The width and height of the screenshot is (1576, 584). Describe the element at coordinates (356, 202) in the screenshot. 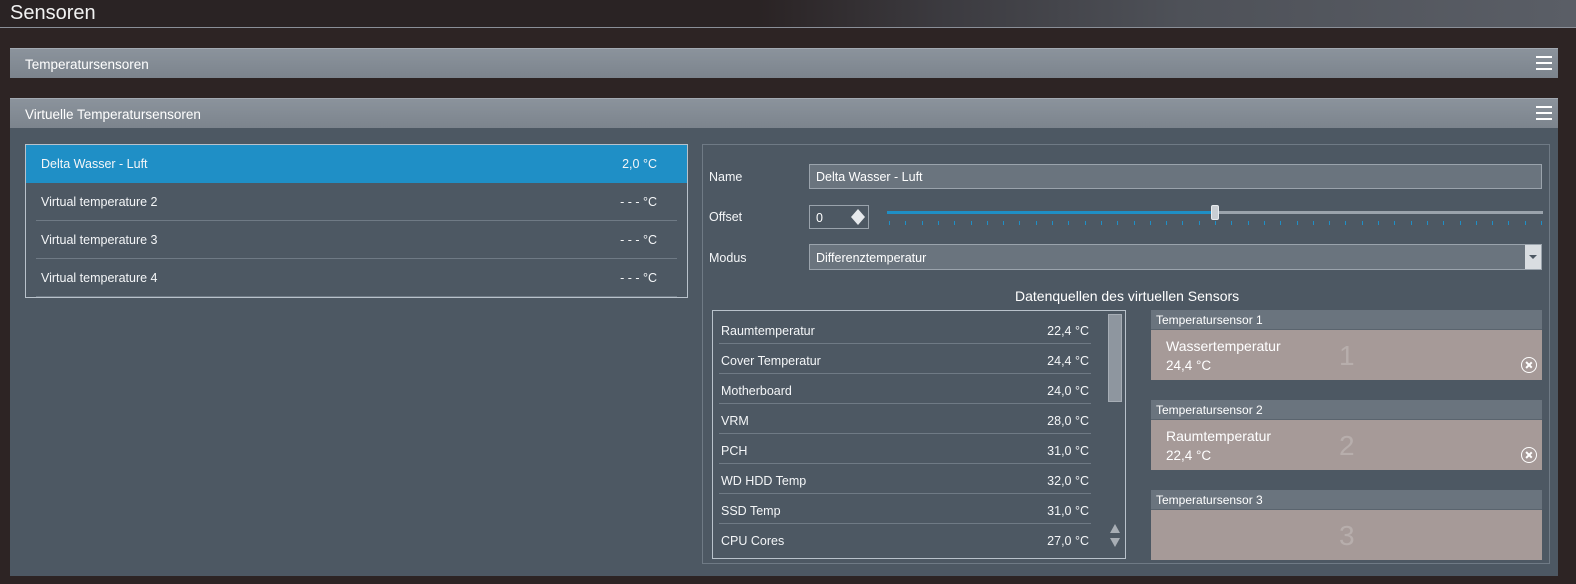

I see `list-item: Virtual temperature 2 - - - °C` at that location.